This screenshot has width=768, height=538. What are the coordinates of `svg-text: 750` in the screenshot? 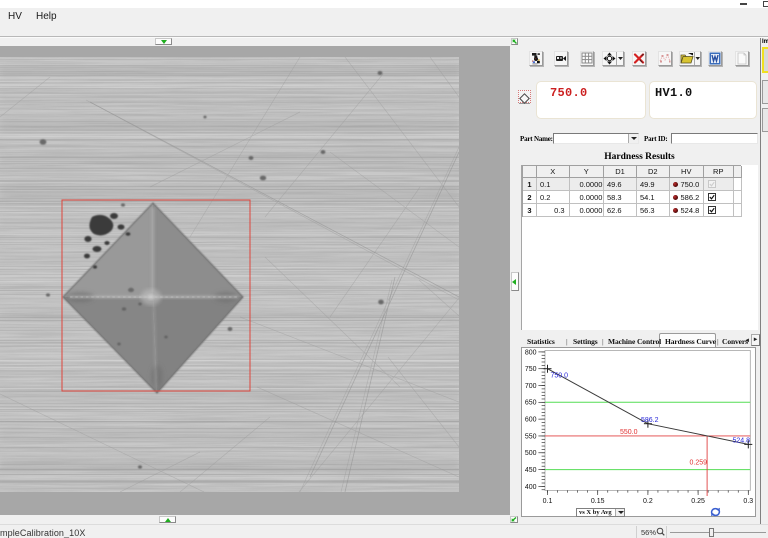 It's located at (531, 369).